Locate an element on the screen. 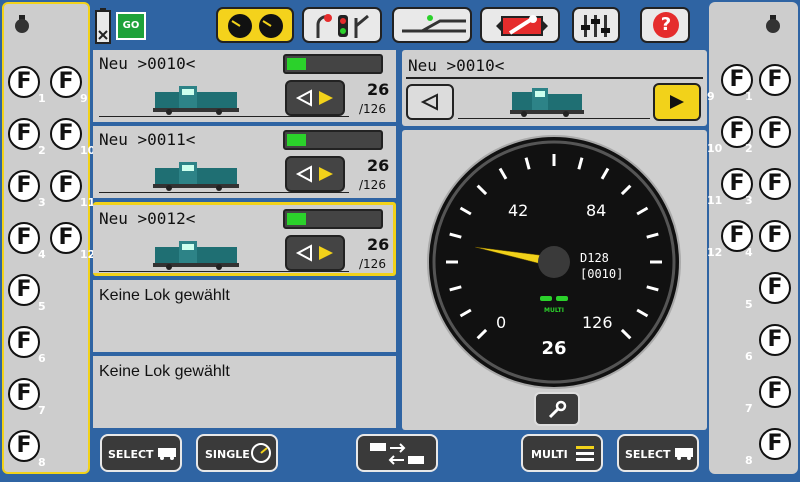 Image resolution: width=800 pixels, height=482 pixels. right-function-panel: F 9 F 1 F 10 F 2 F 11 F 3 F 12 F 4 F 5 F 6 F 7 F 8 is located at coordinates (752, 238).